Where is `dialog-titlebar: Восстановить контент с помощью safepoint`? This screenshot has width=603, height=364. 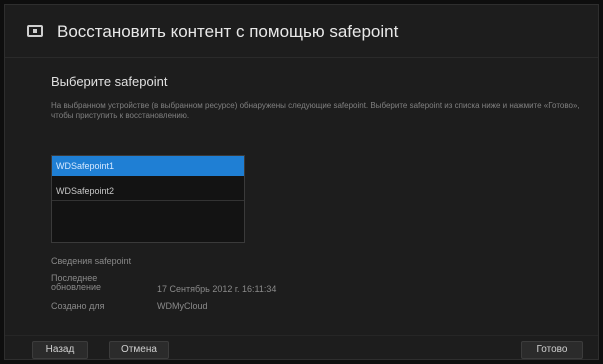 dialog-titlebar: Восстановить контент с помощью safepoint is located at coordinates (301, 31).